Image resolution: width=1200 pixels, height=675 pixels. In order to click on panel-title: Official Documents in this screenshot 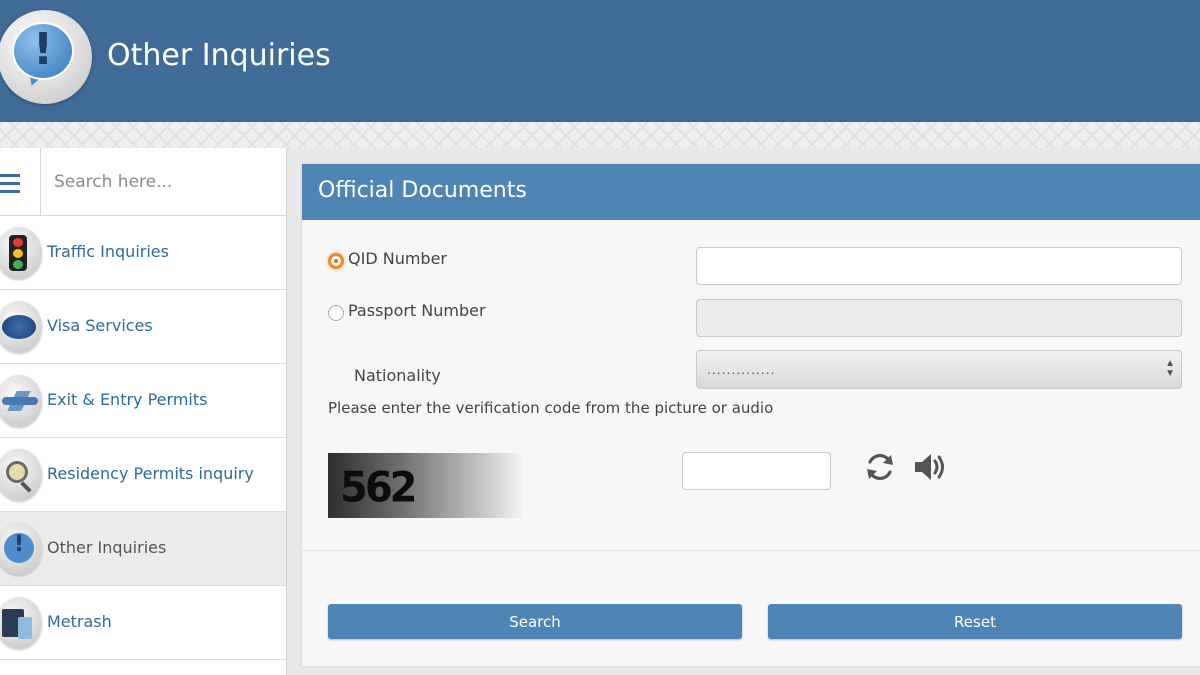, I will do `click(422, 190)`.